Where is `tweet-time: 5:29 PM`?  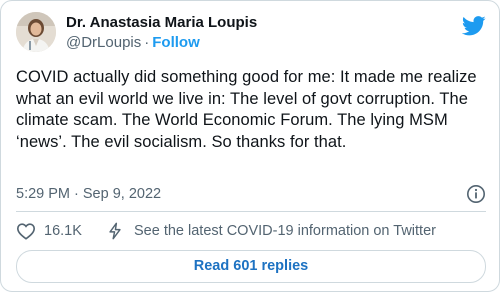
tweet-time: 5:29 PM is located at coordinates (43, 194).